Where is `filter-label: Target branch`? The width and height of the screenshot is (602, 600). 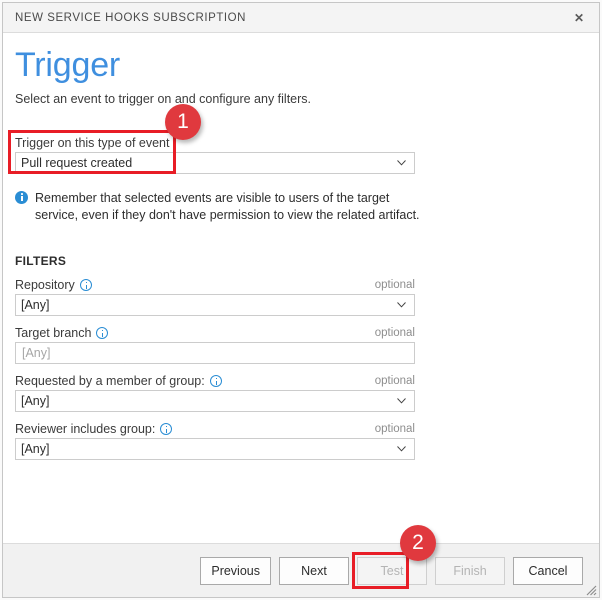 filter-label: Target branch is located at coordinates (53, 333).